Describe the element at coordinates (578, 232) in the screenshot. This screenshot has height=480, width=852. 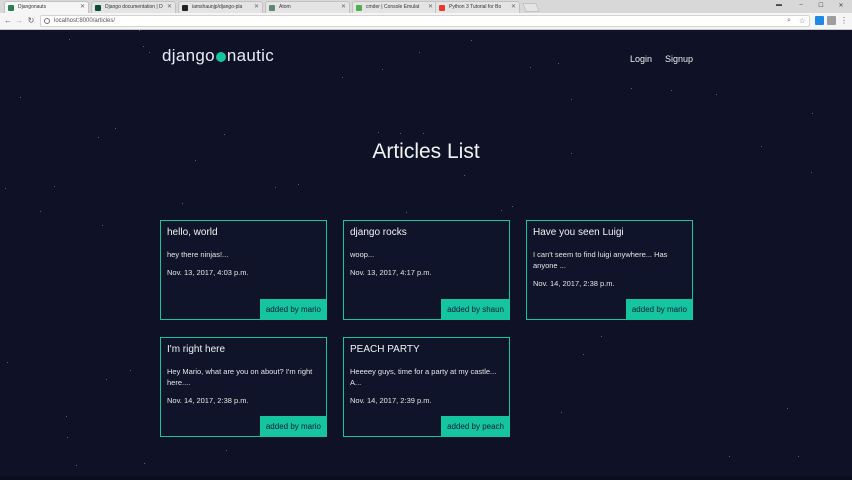
I see `article-title: Have you seen Luigi` at that location.